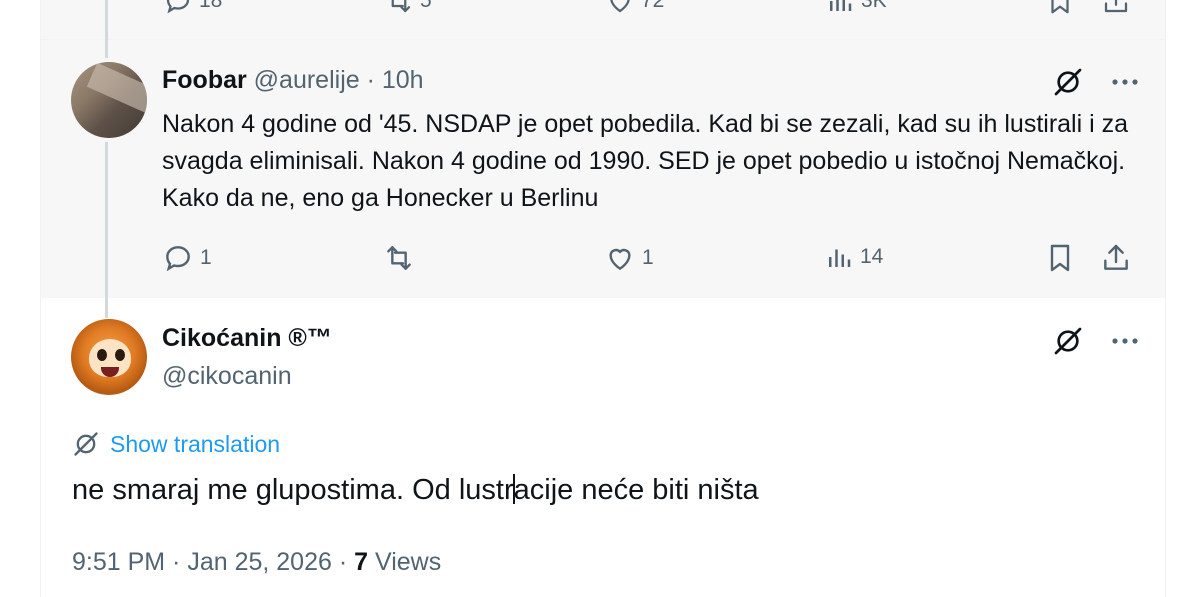 Image resolution: width=1200 pixels, height=597 pixels. I want to click on views-count: 14, so click(872, 256).